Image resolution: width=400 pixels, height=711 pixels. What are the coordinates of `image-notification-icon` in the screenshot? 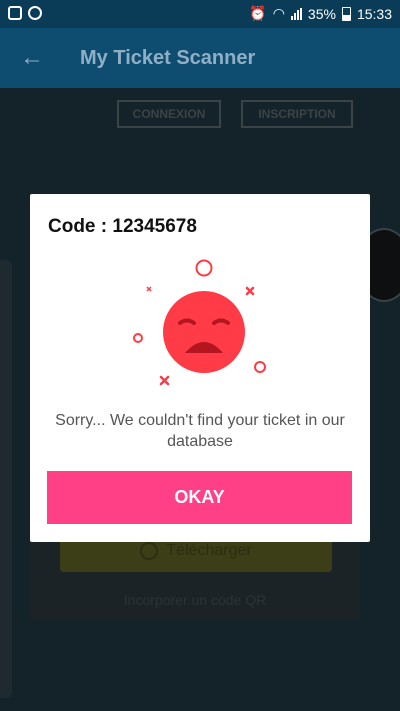 It's located at (15, 13).